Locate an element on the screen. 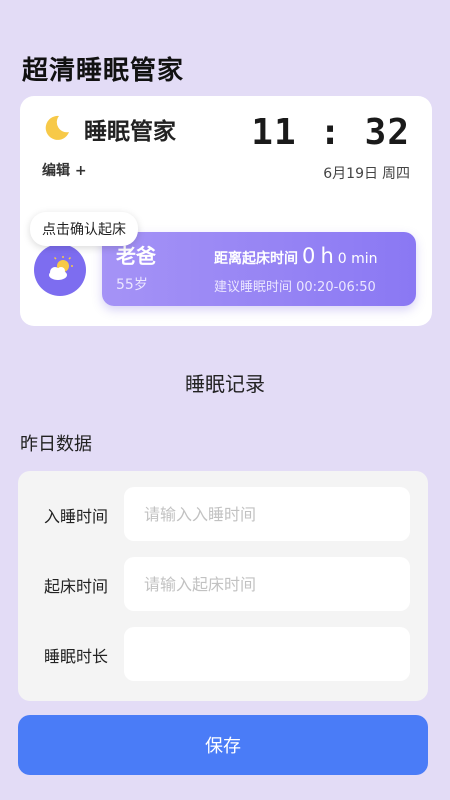  form-row-sleep-duration: 睡眠时长 is located at coordinates (223, 654).